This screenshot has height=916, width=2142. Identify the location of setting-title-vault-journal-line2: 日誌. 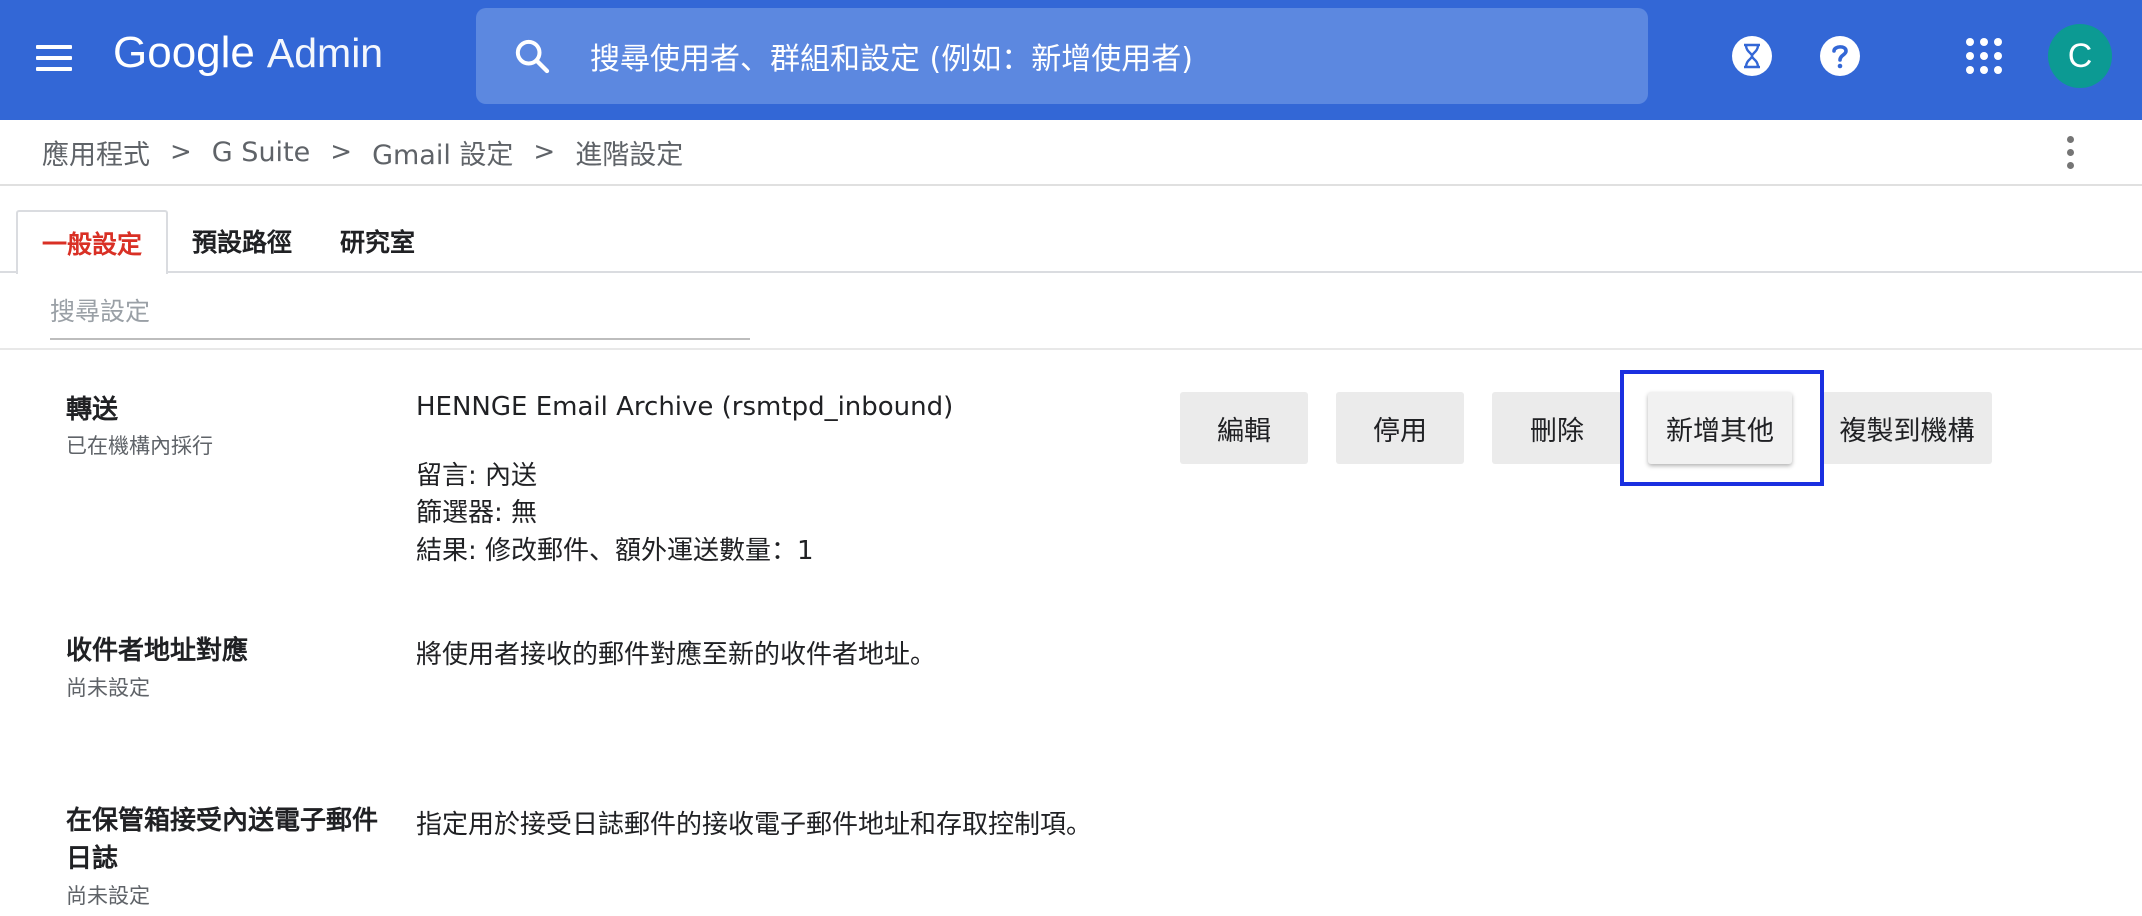
(92, 859).